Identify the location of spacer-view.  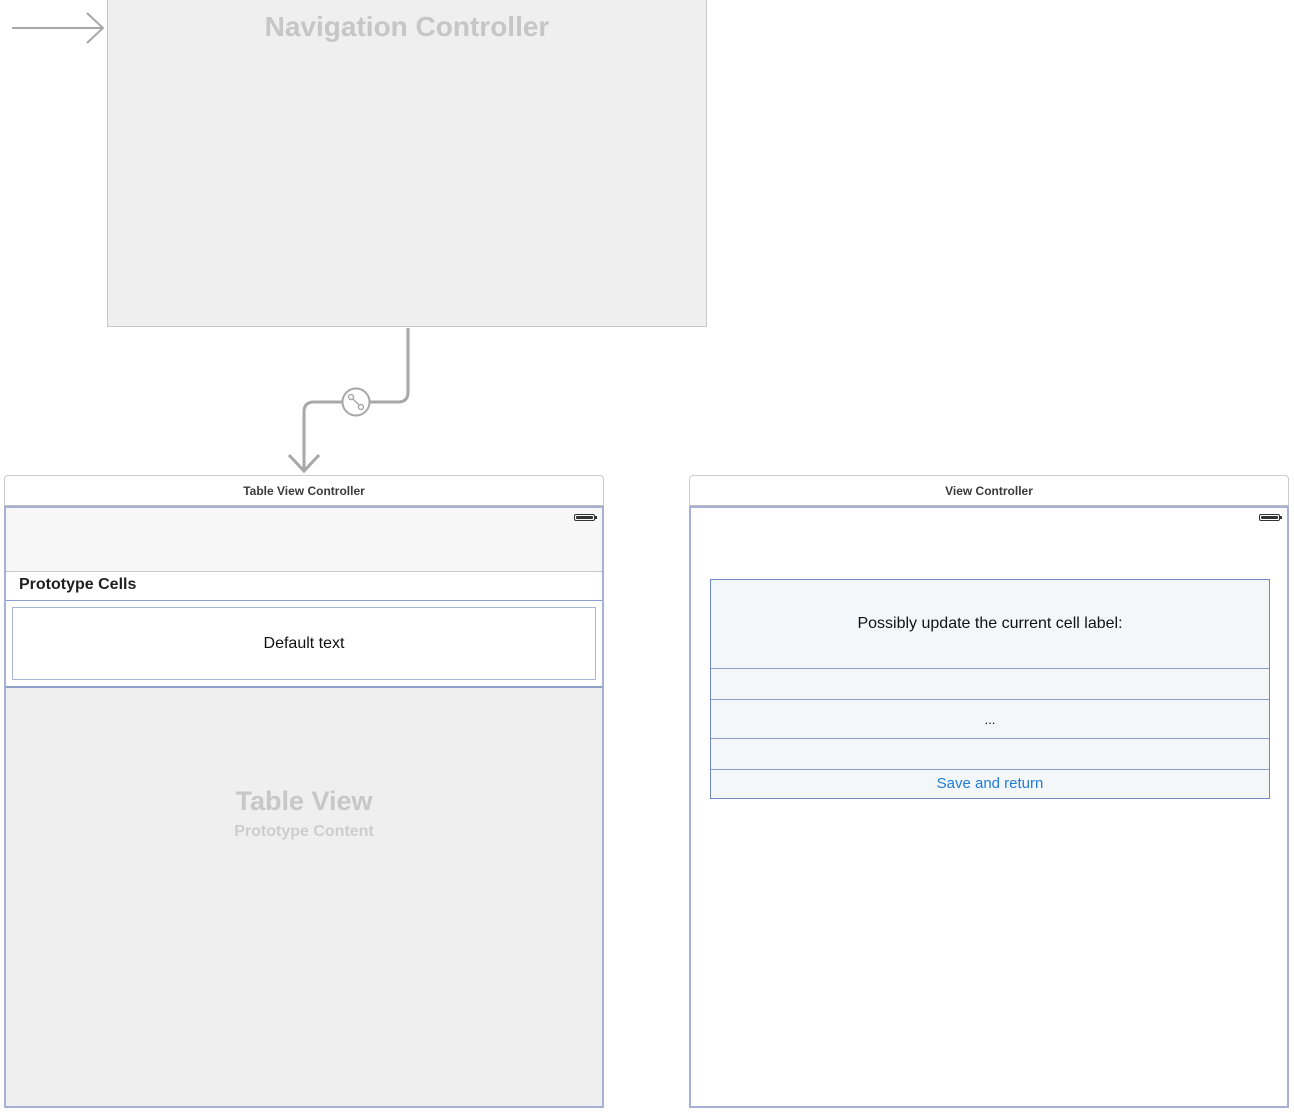
(990, 754).